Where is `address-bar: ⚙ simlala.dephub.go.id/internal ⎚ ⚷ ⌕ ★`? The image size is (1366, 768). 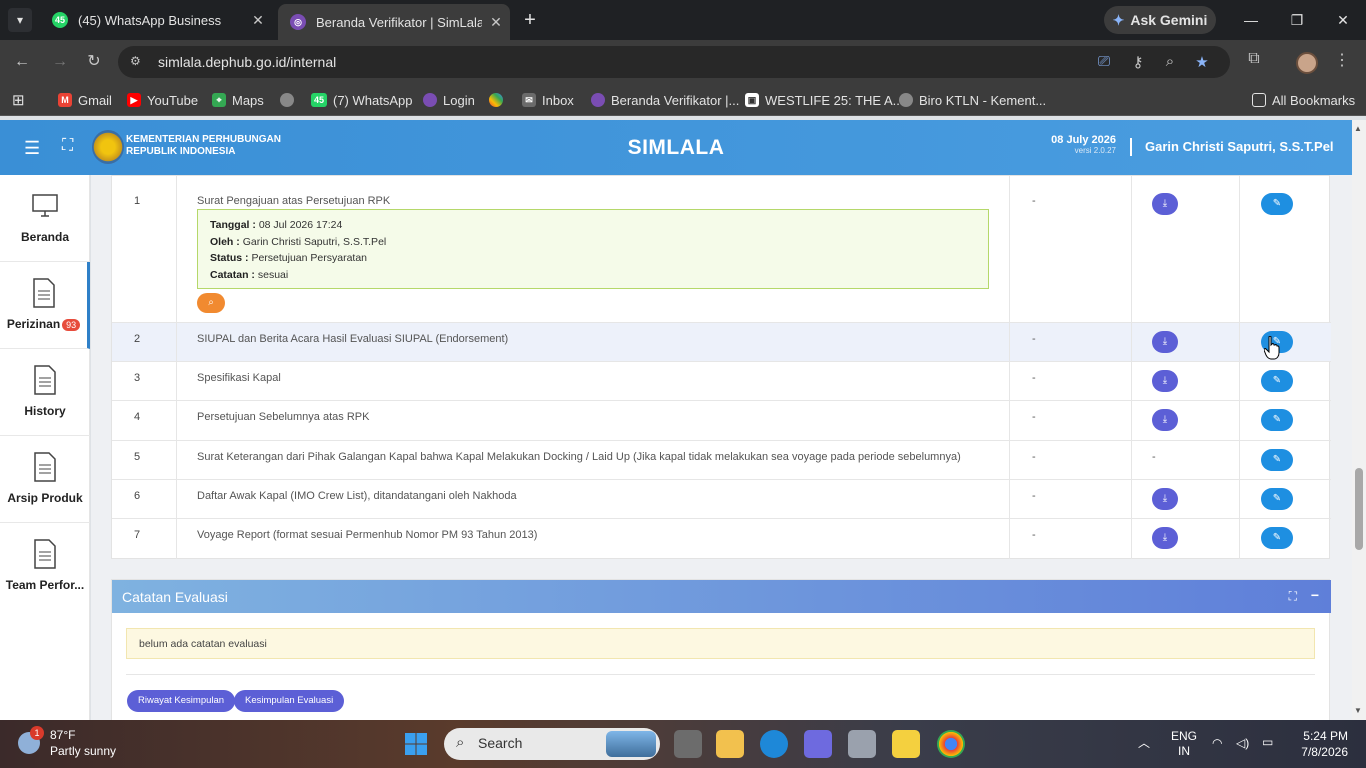 address-bar: ⚙ simlala.dephub.go.id/internal ⎚ ⚷ ⌕ ★ is located at coordinates (674, 62).